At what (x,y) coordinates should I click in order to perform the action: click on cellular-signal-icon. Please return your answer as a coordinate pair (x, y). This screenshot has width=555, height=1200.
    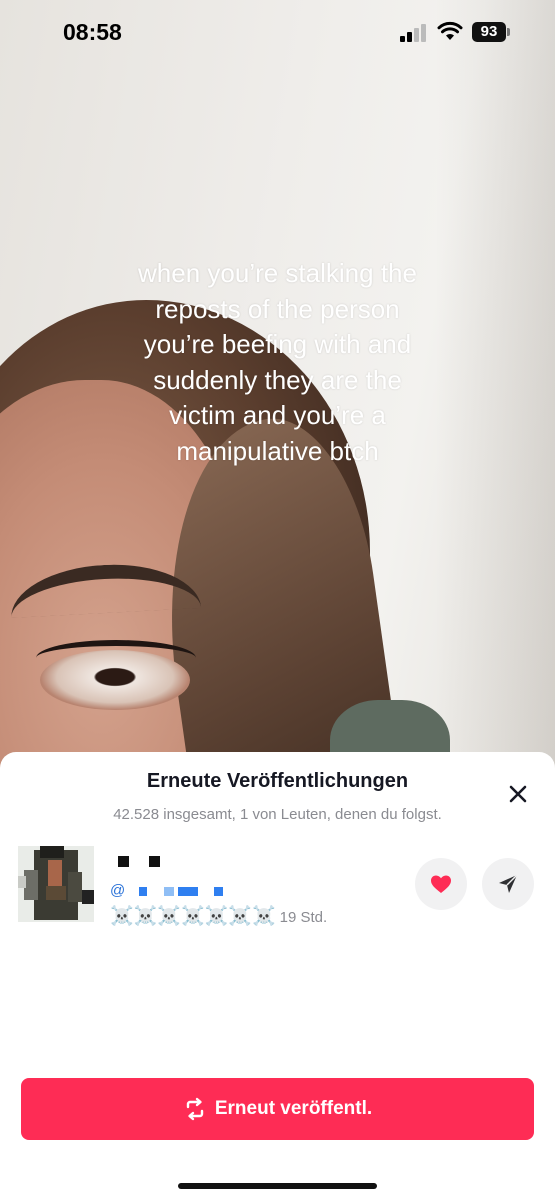
    Looking at the image, I should click on (414, 33).